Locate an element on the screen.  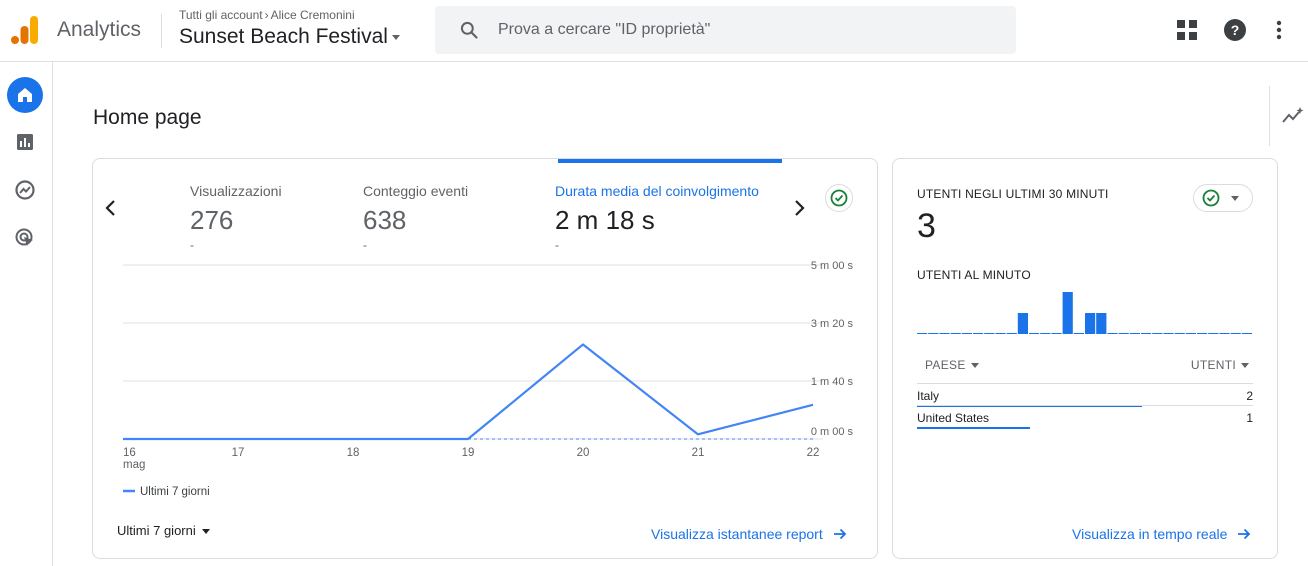
breadcrumb: Tutti gli account › Alice Cremonini is located at coordinates (267, 15).